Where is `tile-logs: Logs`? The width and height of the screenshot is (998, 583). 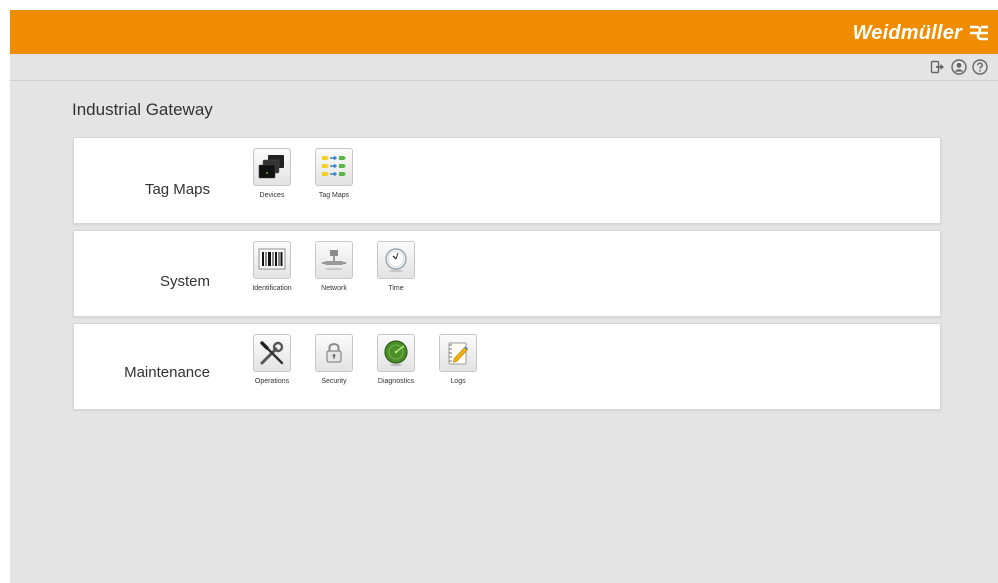 tile-logs: Logs is located at coordinates (458, 359).